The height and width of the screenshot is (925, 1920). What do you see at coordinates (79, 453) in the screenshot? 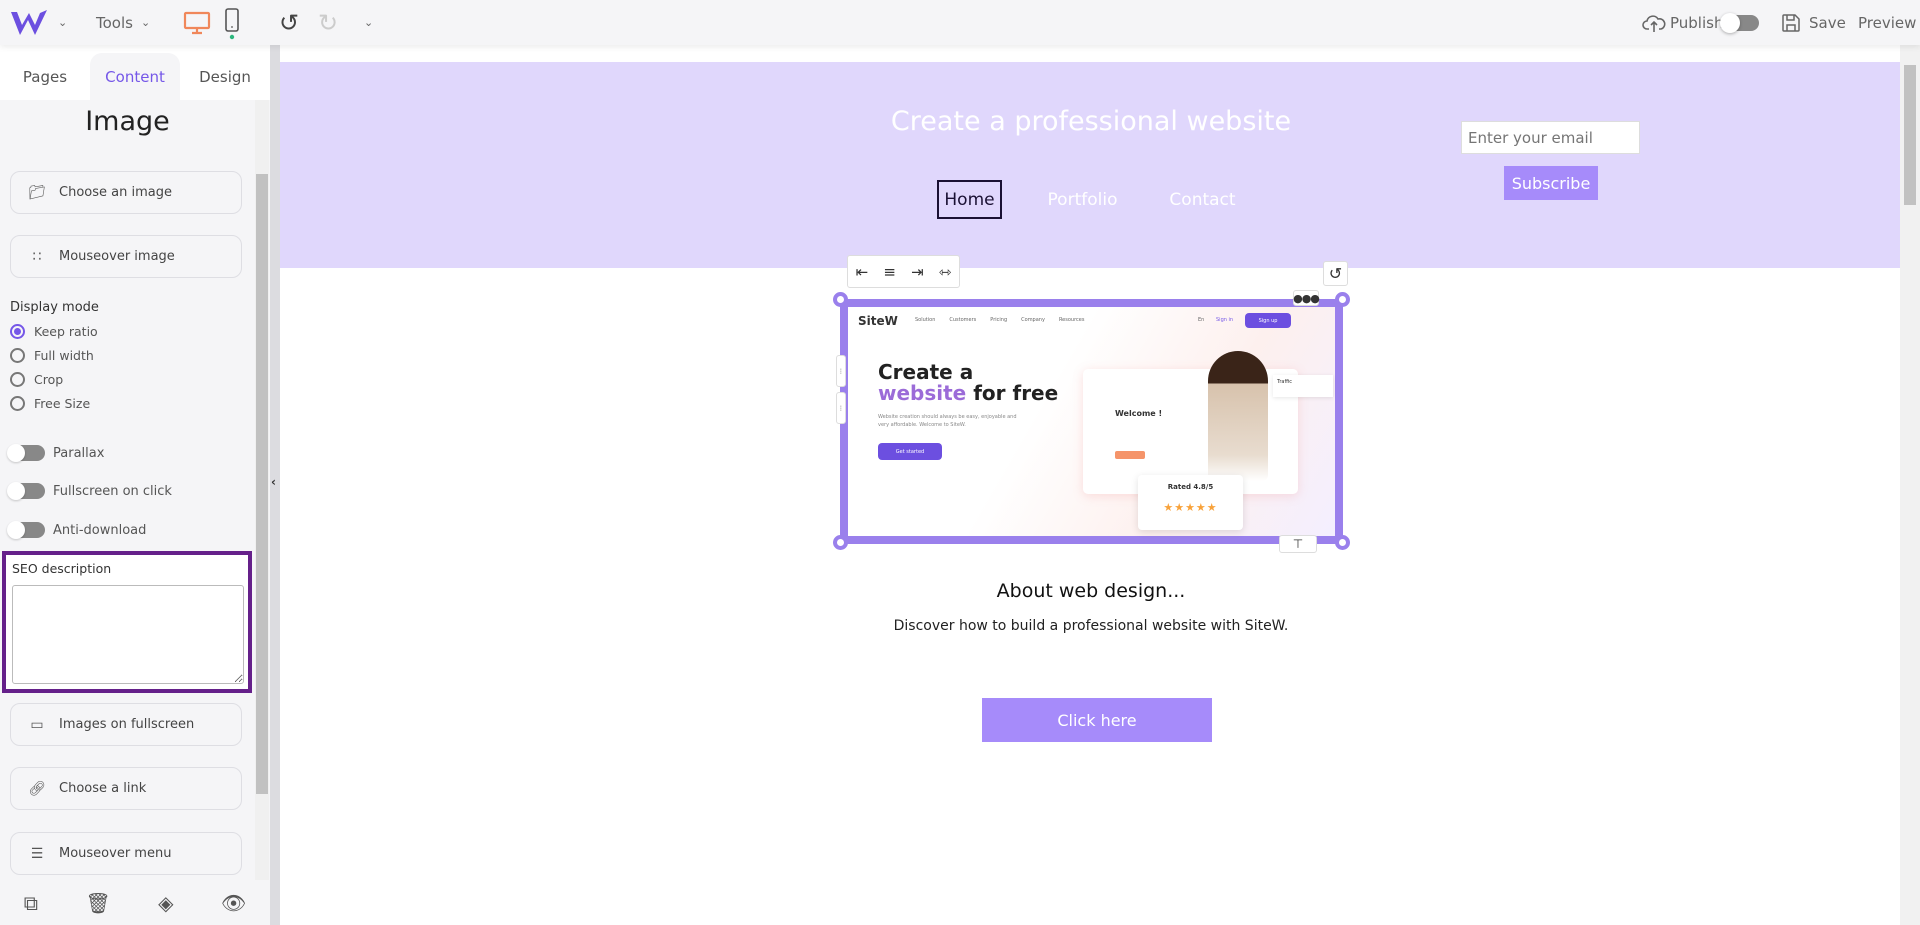
I see `toggle-label: Parallax` at bounding box center [79, 453].